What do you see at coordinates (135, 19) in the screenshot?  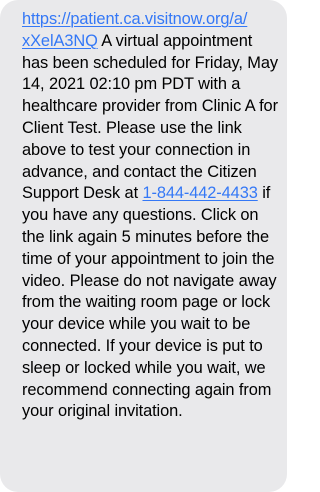 I see `visit-link-line-1: https://patient.ca.visitnow.org/a/` at bounding box center [135, 19].